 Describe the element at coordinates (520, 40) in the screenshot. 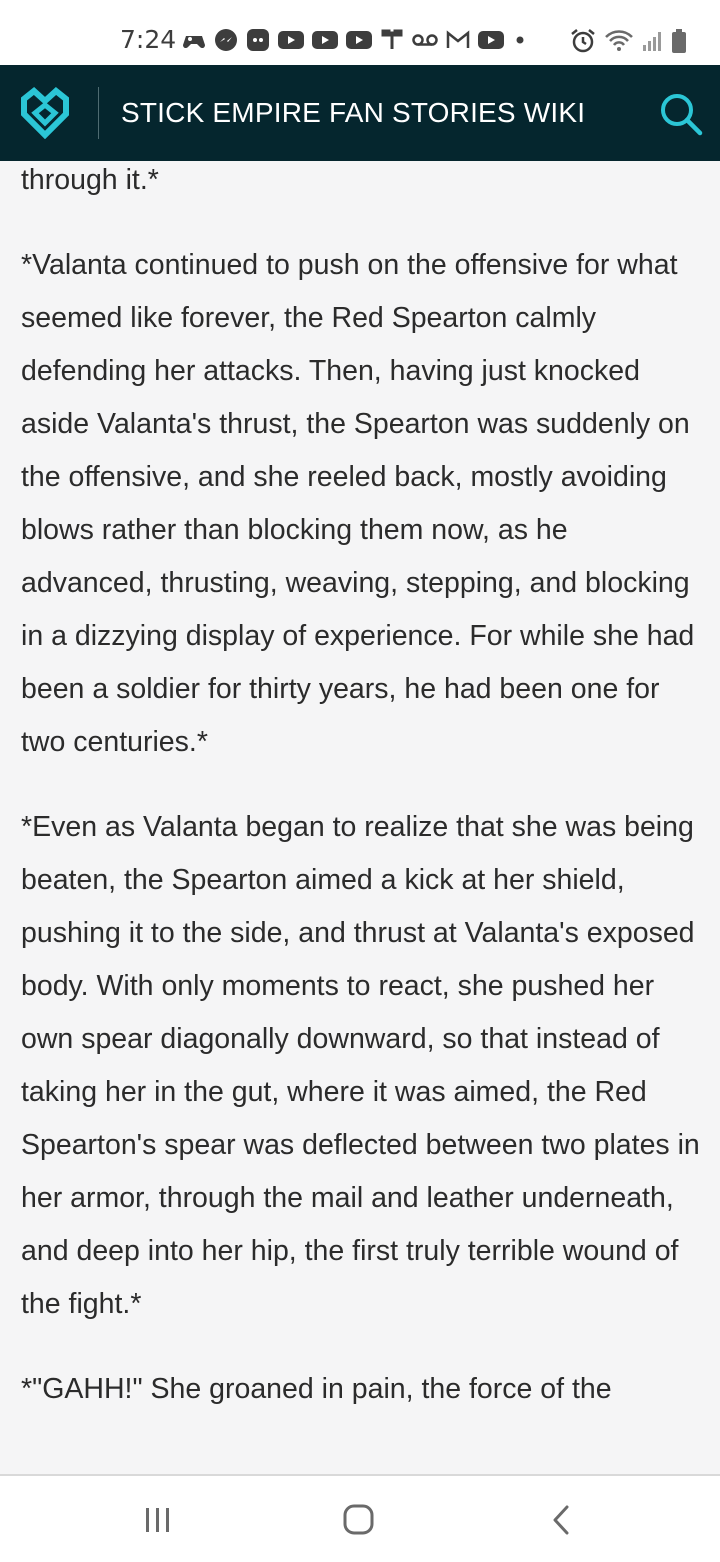

I see `more-dot-icon` at that location.